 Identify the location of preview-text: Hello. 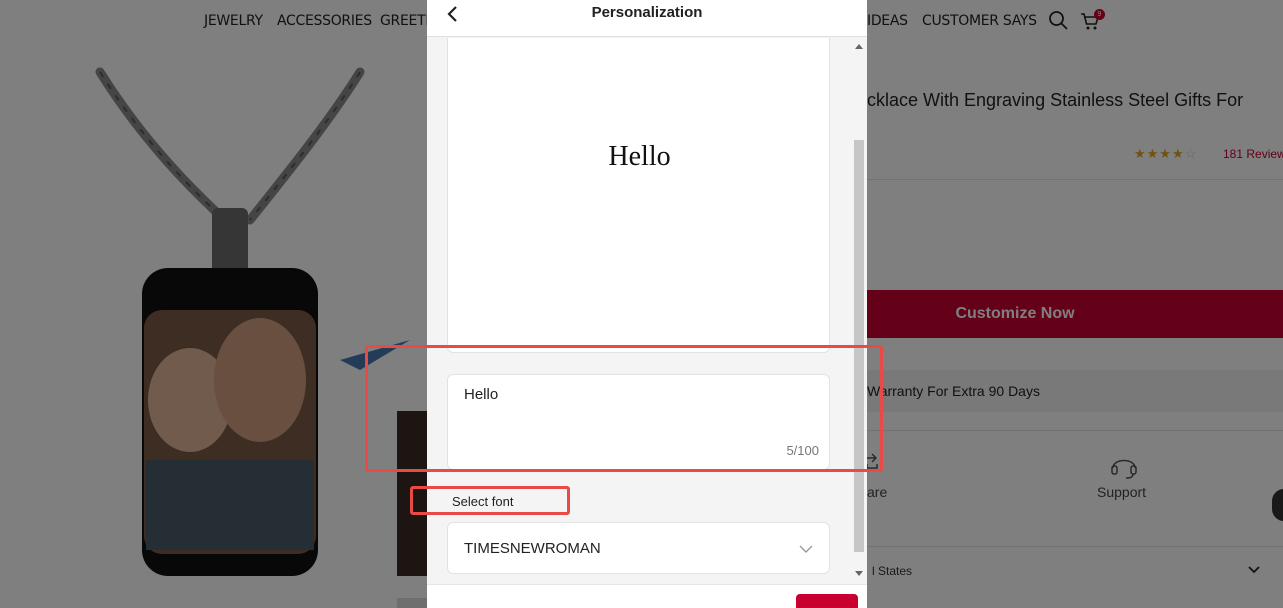
(639, 156).